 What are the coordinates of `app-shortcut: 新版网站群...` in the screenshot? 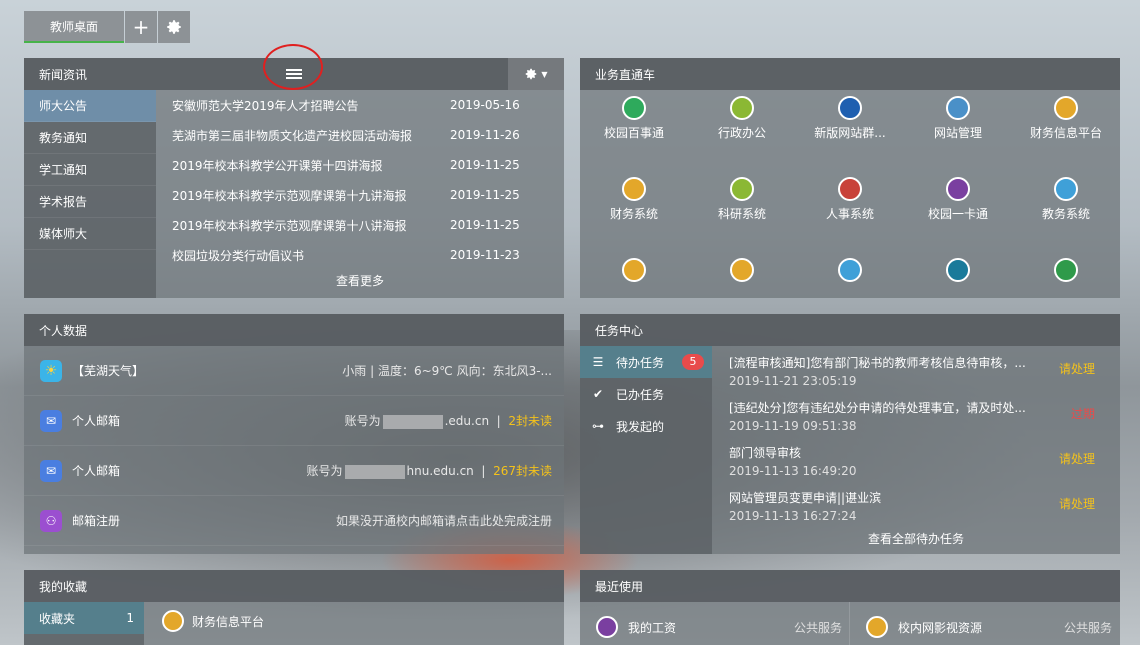 It's located at (850, 118).